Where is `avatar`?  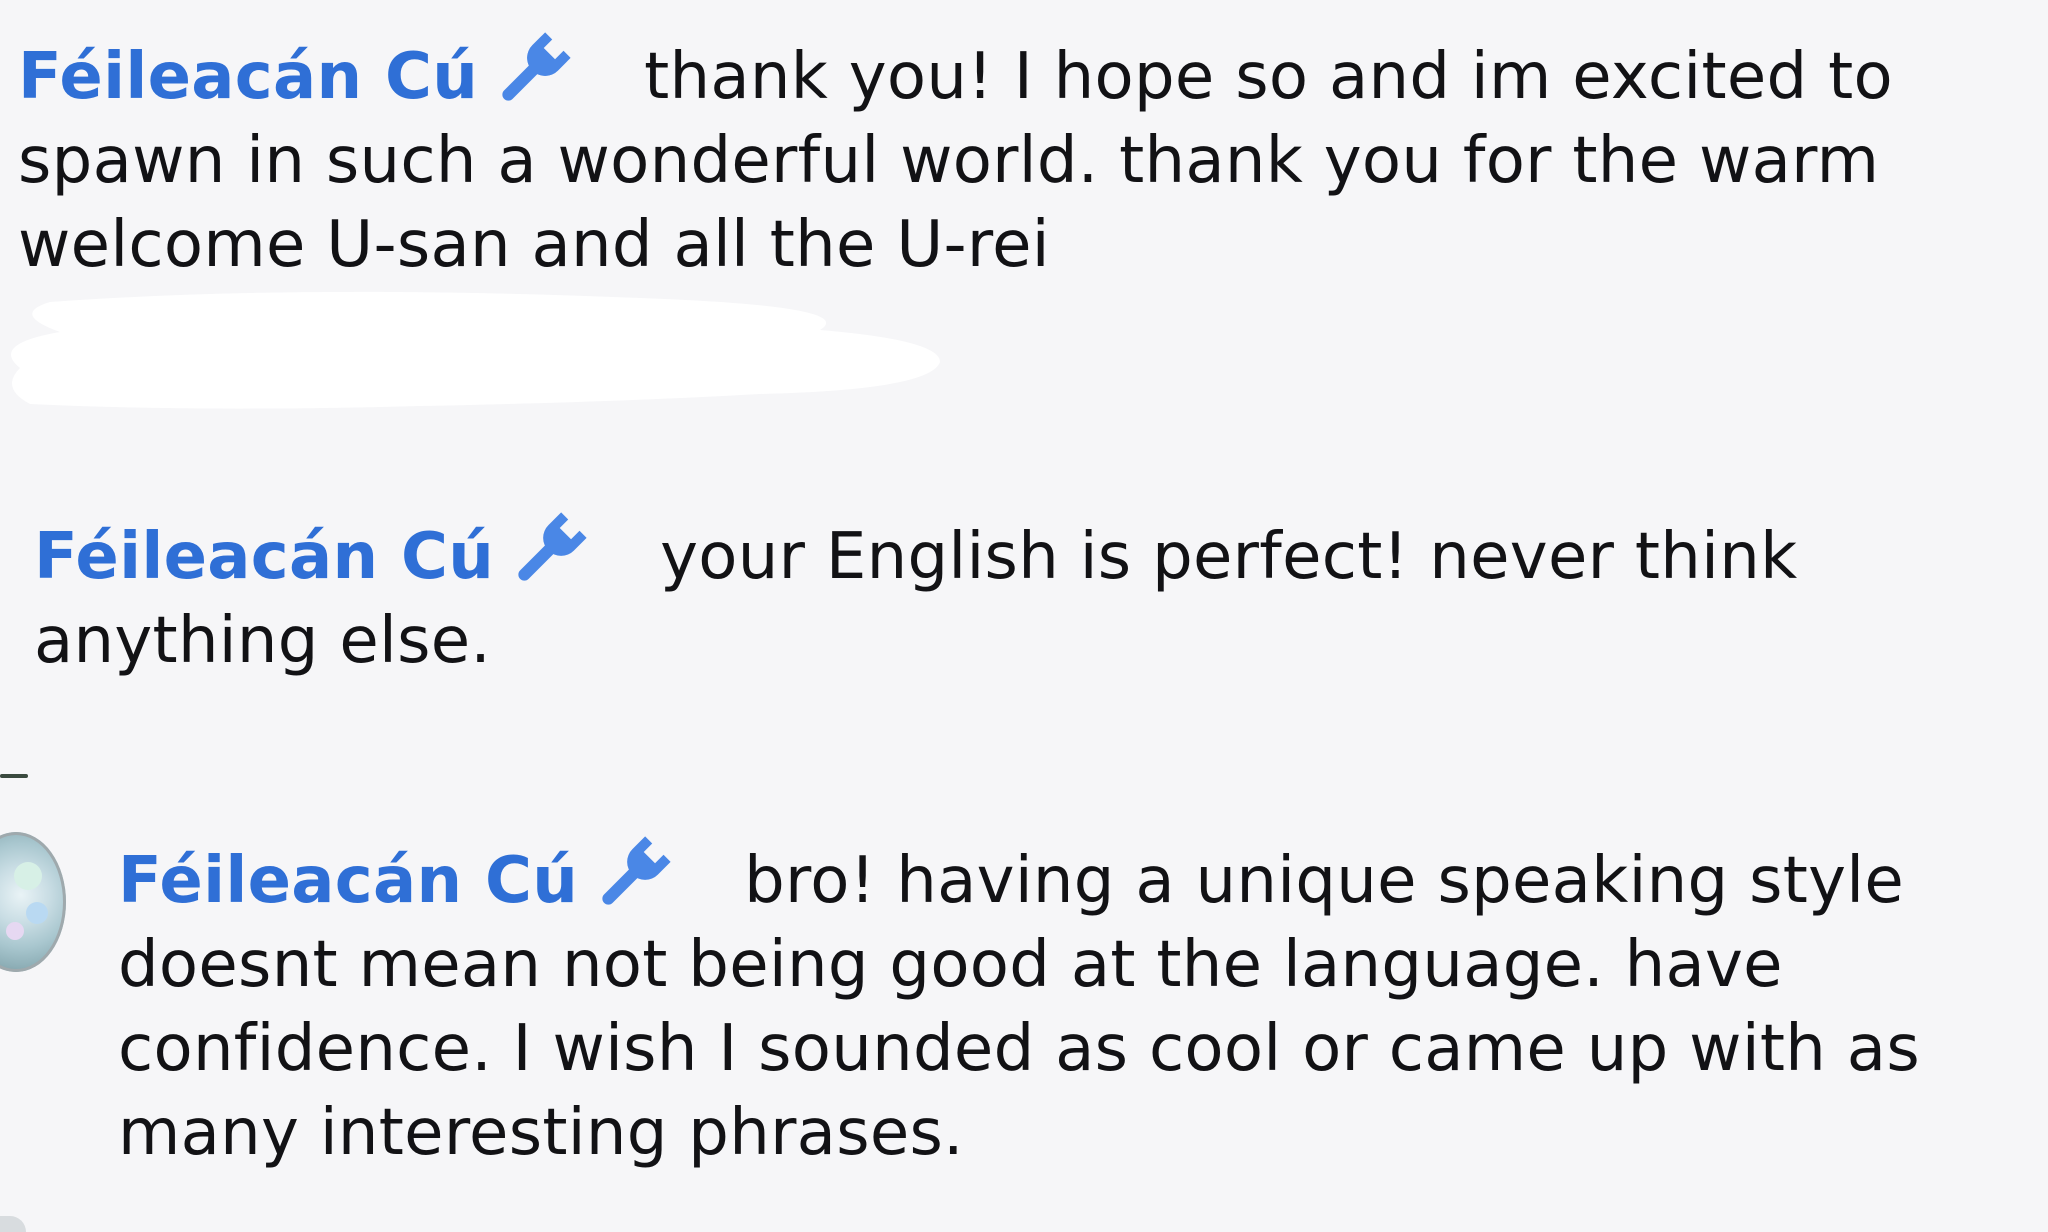
avatar is located at coordinates (33, 902).